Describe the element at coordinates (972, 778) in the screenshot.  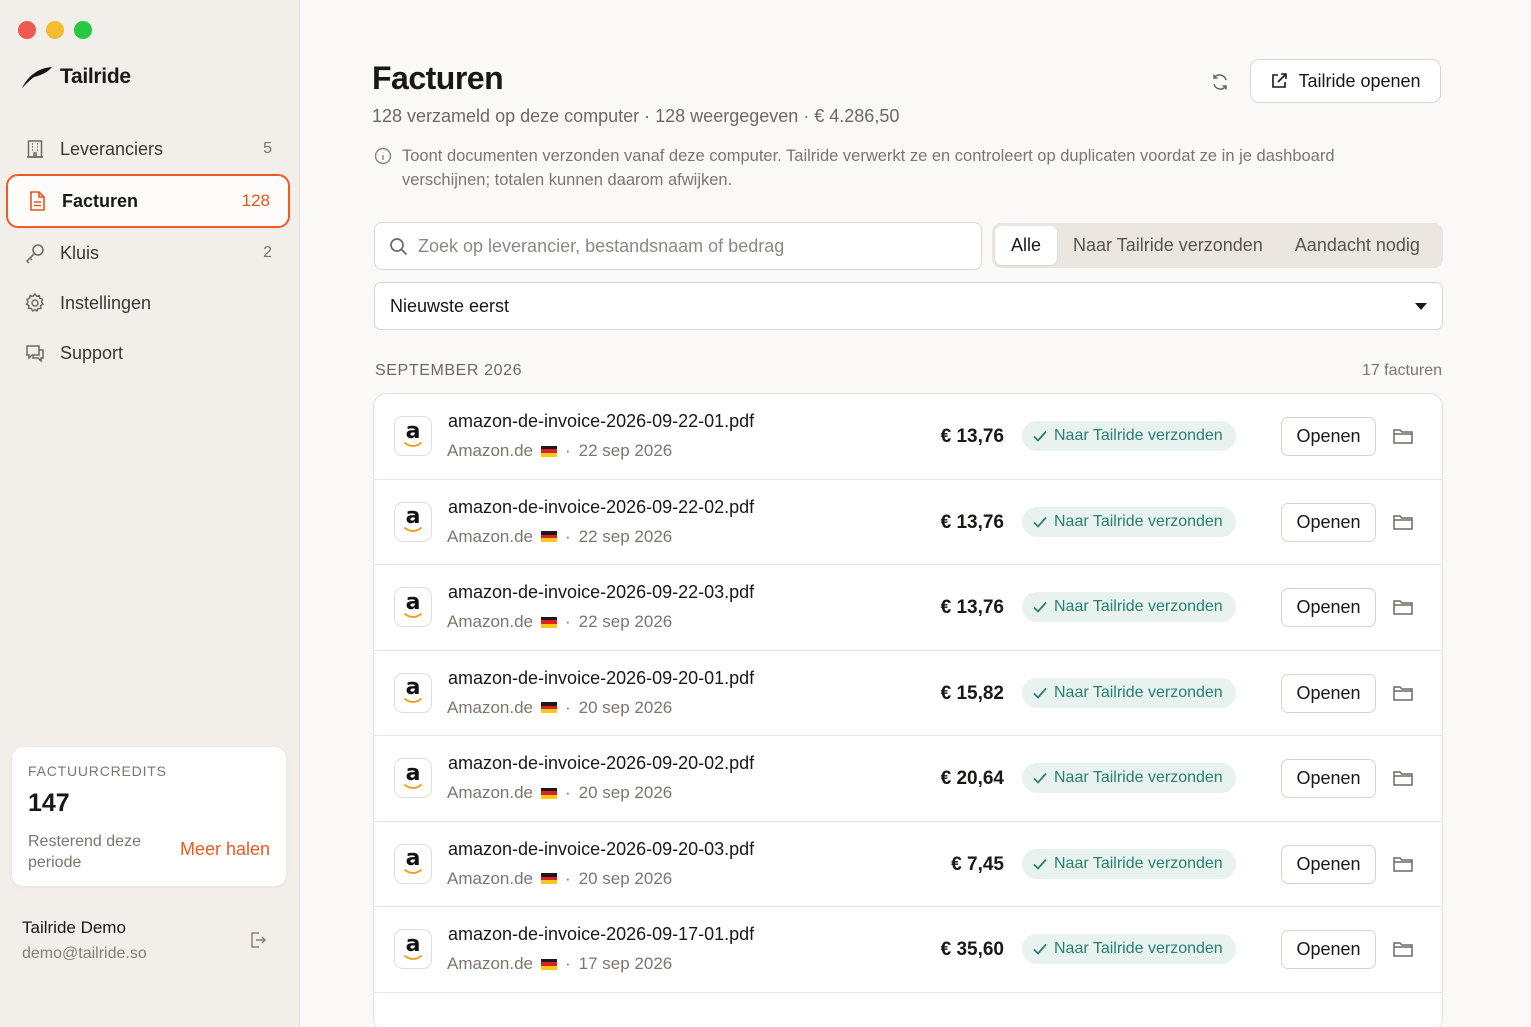
I see `invoice-amount: € 20,64` at that location.